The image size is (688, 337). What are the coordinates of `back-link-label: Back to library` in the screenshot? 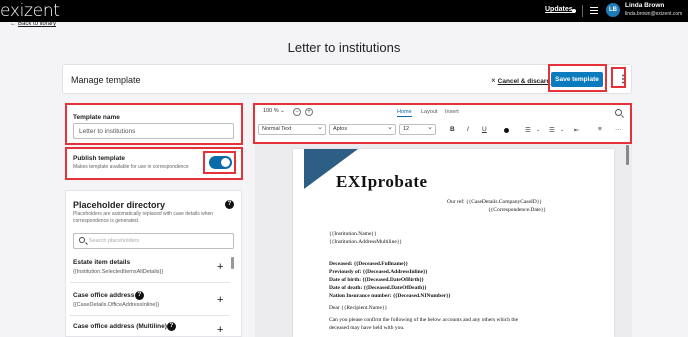 It's located at (37, 24).